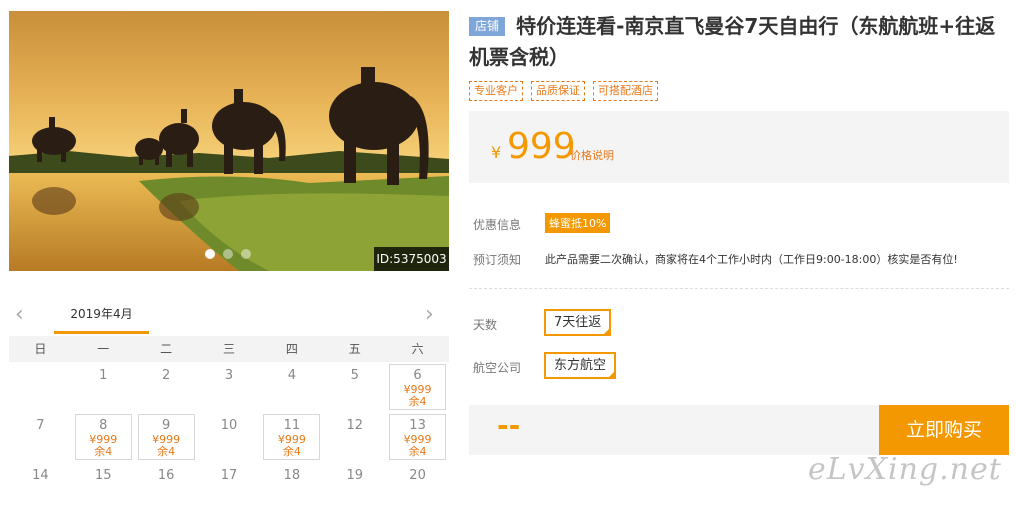  What do you see at coordinates (291, 375) in the screenshot?
I see `calendar-day-number: 4` at bounding box center [291, 375].